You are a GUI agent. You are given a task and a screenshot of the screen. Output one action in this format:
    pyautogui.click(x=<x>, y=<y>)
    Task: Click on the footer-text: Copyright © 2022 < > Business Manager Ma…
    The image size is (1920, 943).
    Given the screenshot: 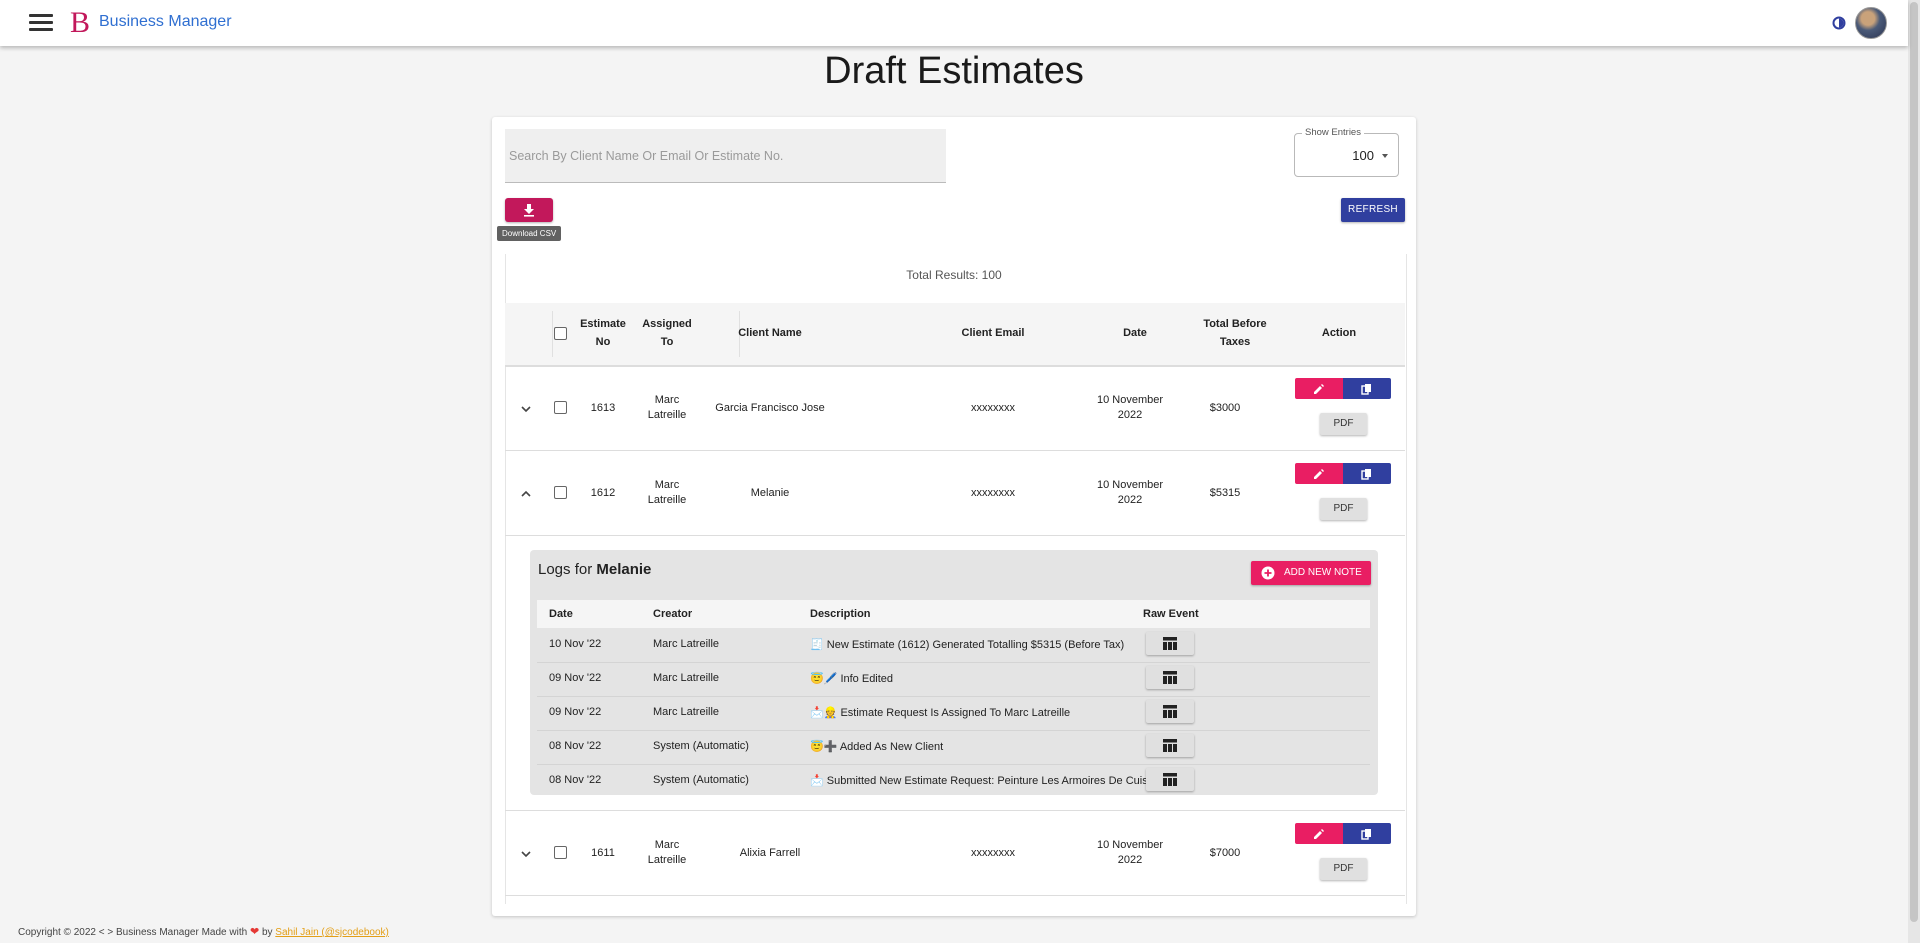 What is the action you would take?
    pyautogui.click(x=133, y=932)
    